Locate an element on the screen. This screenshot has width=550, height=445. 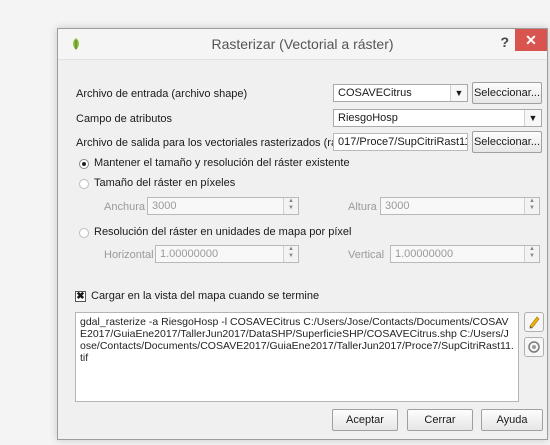
load-in-canvas-checkbox: ✖ is located at coordinates (80, 296).